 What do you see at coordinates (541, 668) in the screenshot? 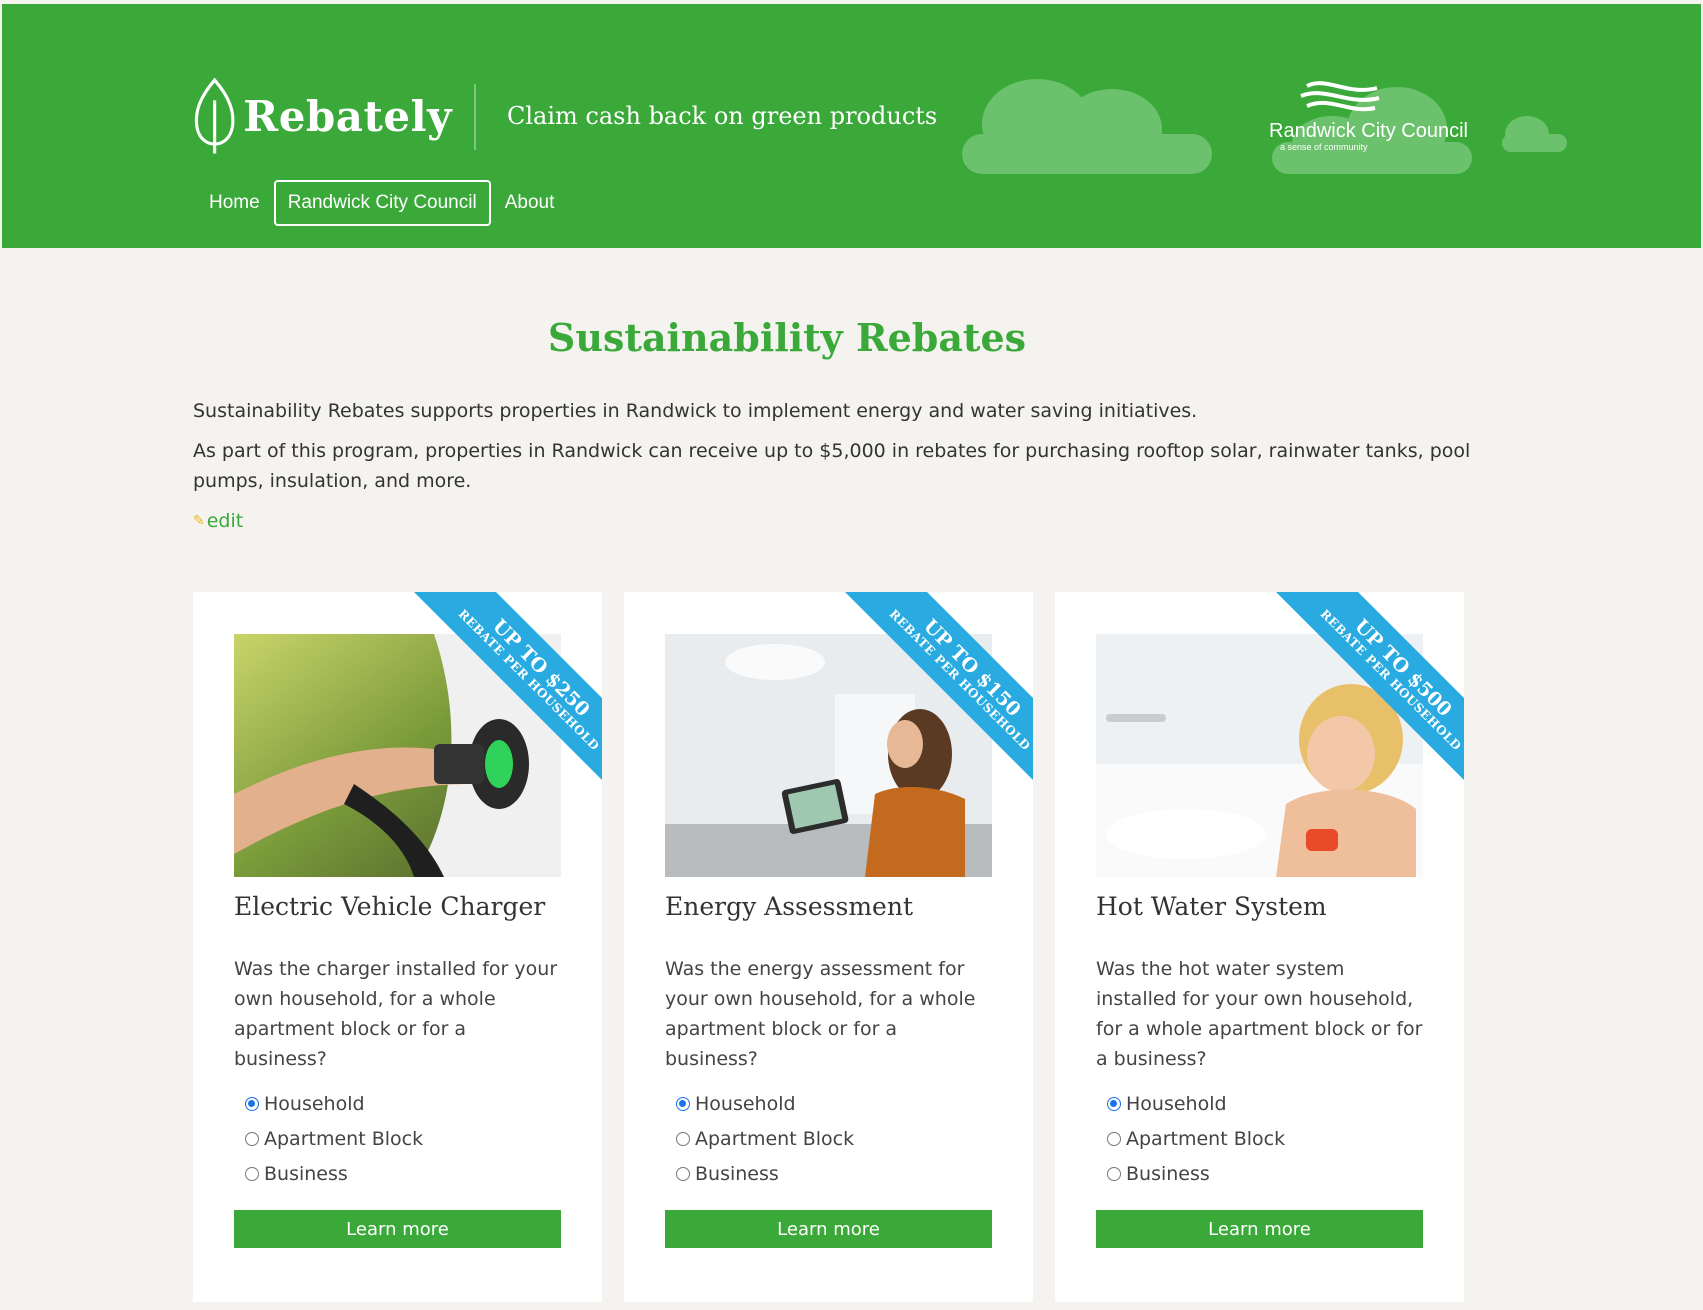
I see `ribbon-amount: UP TO $250` at bounding box center [541, 668].